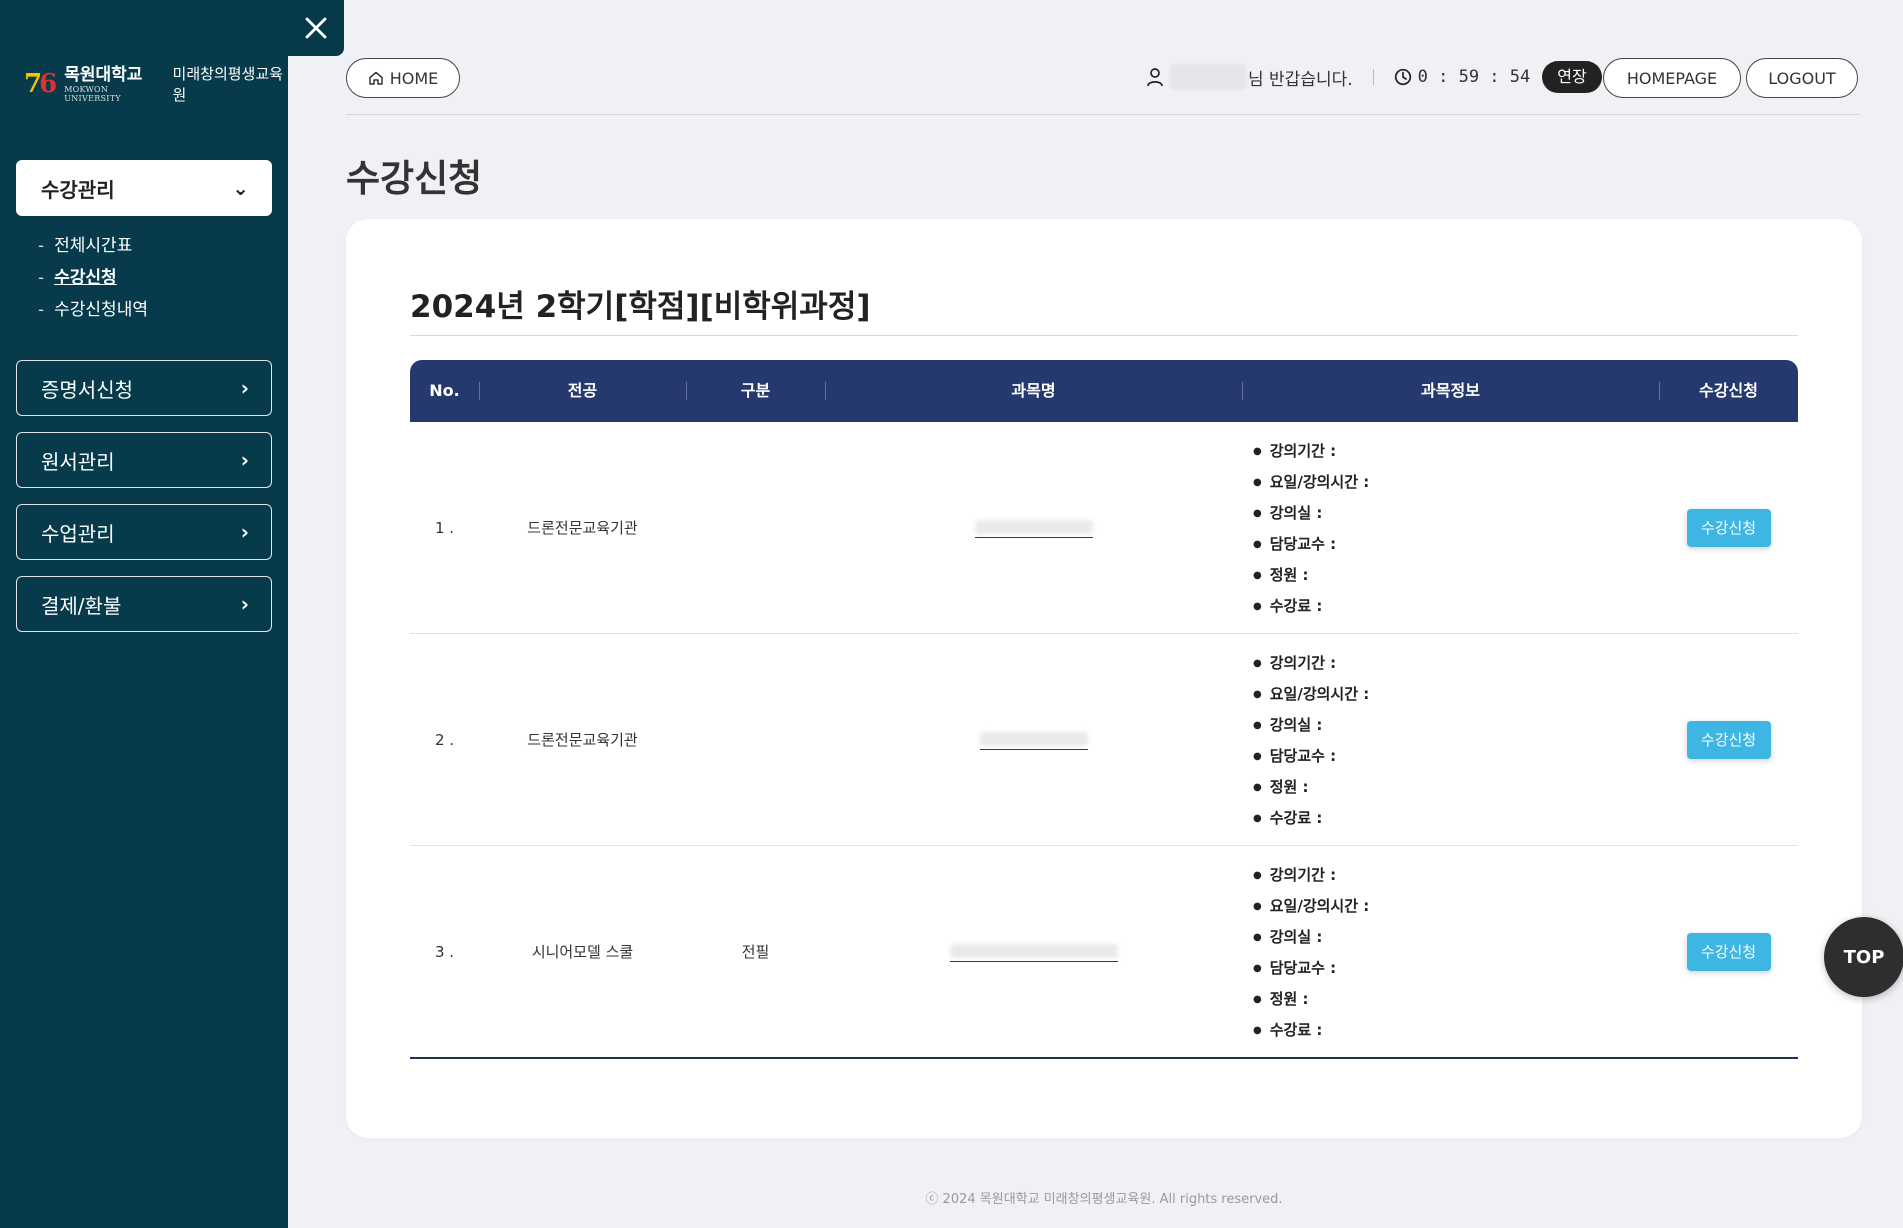 Image resolution: width=1903 pixels, height=1228 pixels. Describe the element at coordinates (1672, 78) in the screenshot. I see `homepage-button: HOMEPAGE` at that location.